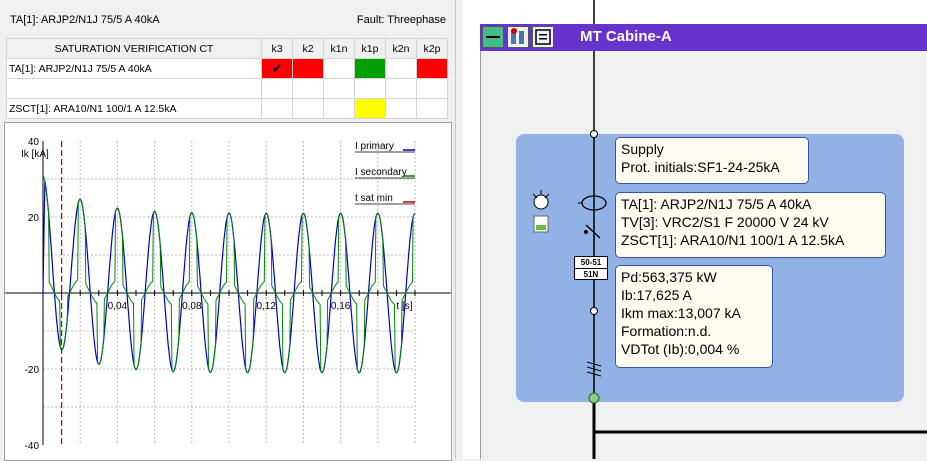  I want to click on protection-code-1: 50-51, so click(591, 262).